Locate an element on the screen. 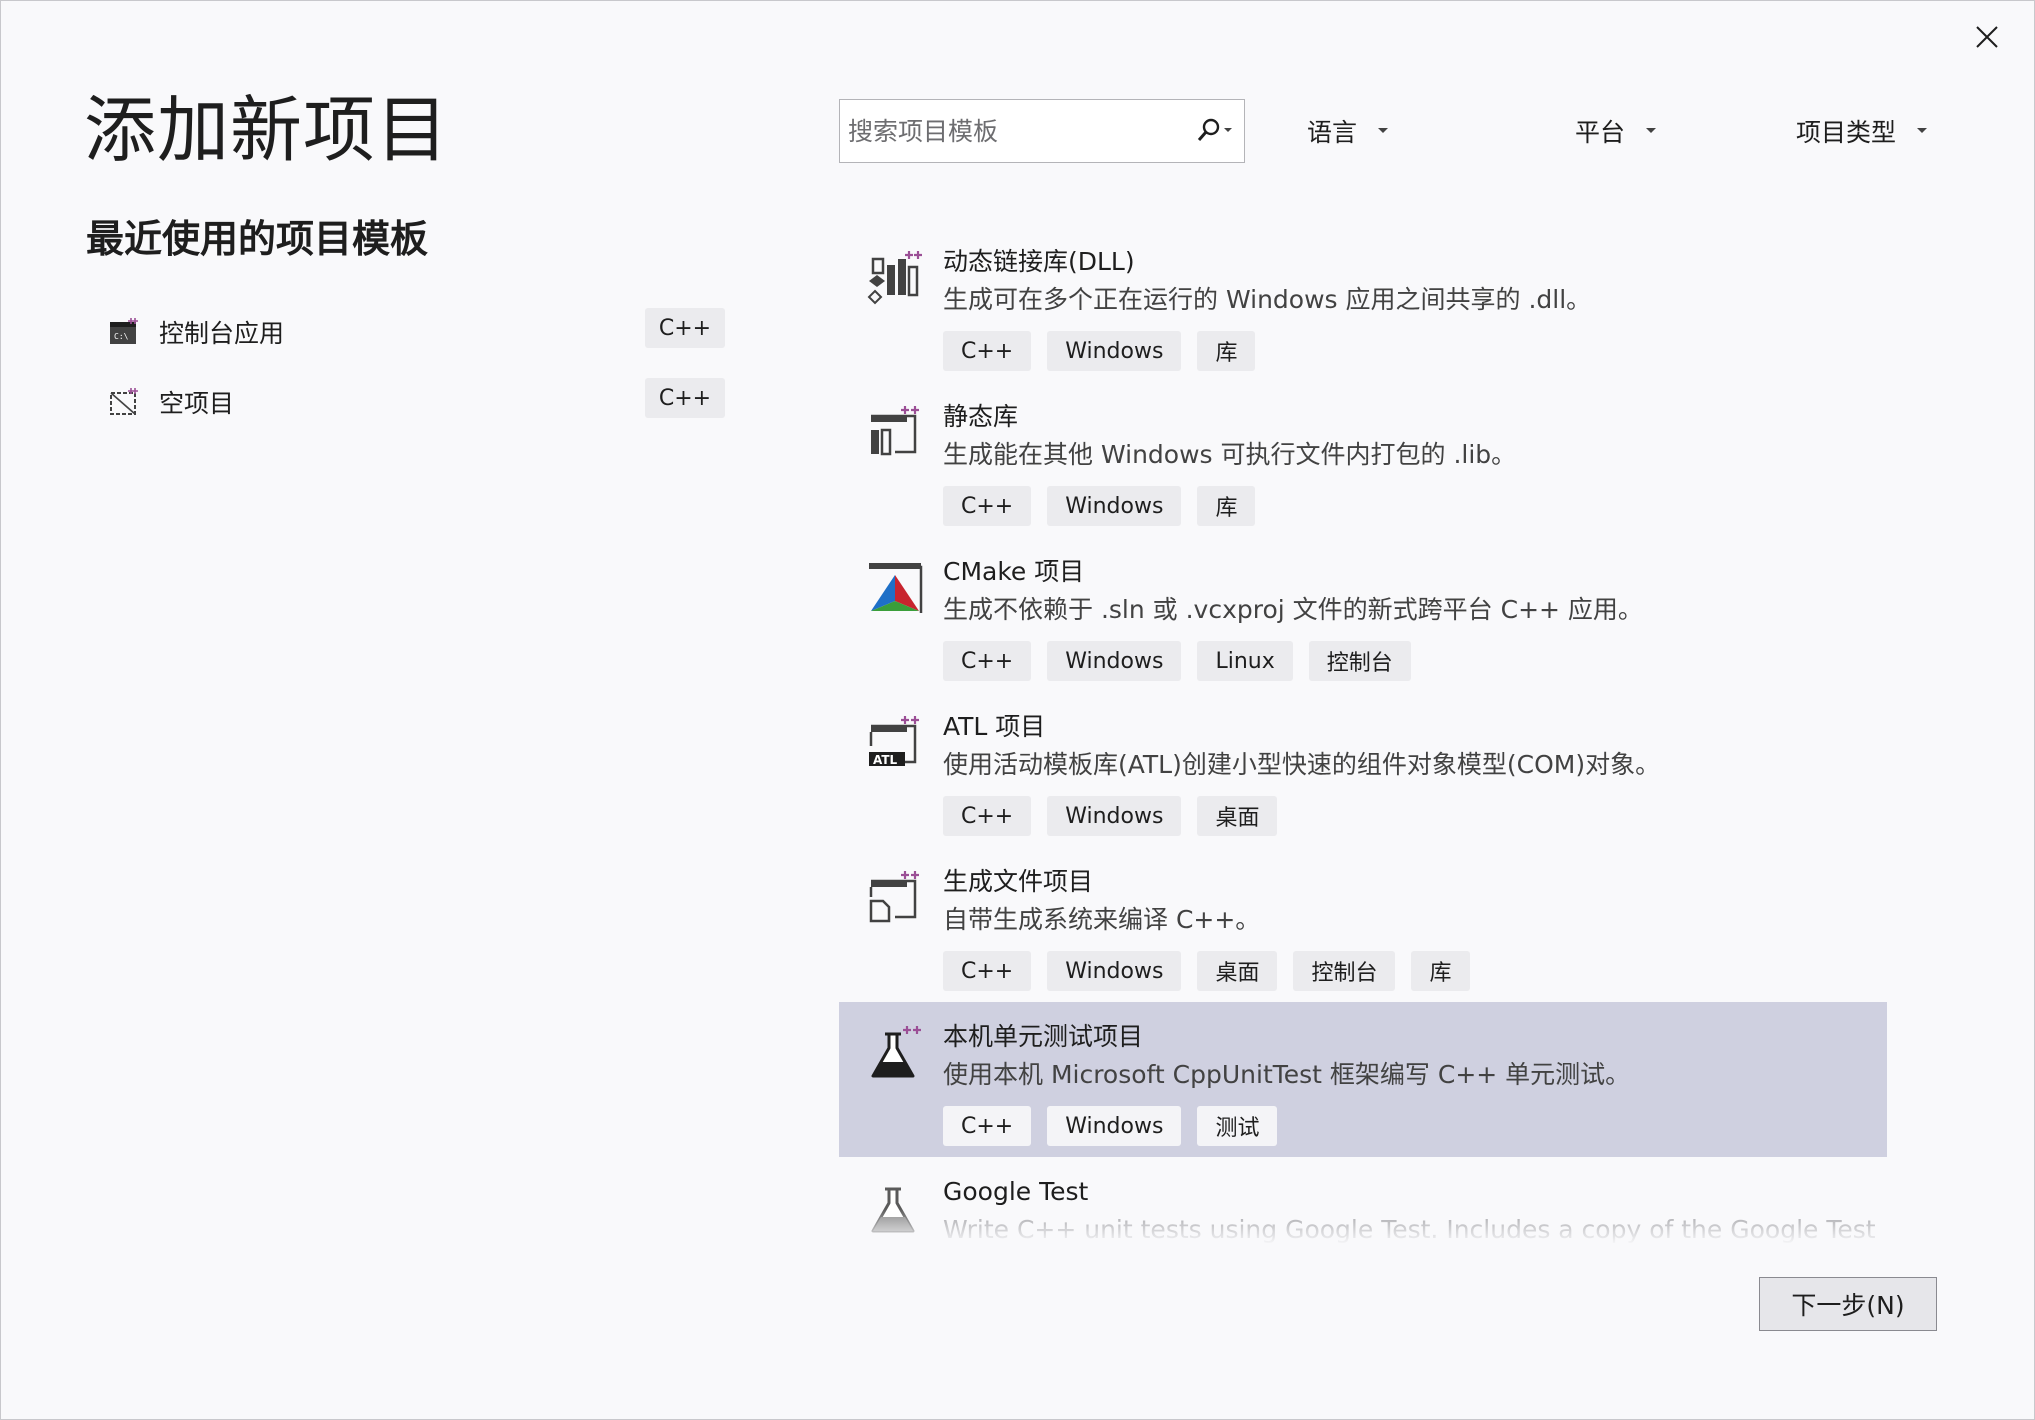 The height and width of the screenshot is (1420, 2035). template-tags: C++ Windows 桌面 is located at coordinates (1110, 816).